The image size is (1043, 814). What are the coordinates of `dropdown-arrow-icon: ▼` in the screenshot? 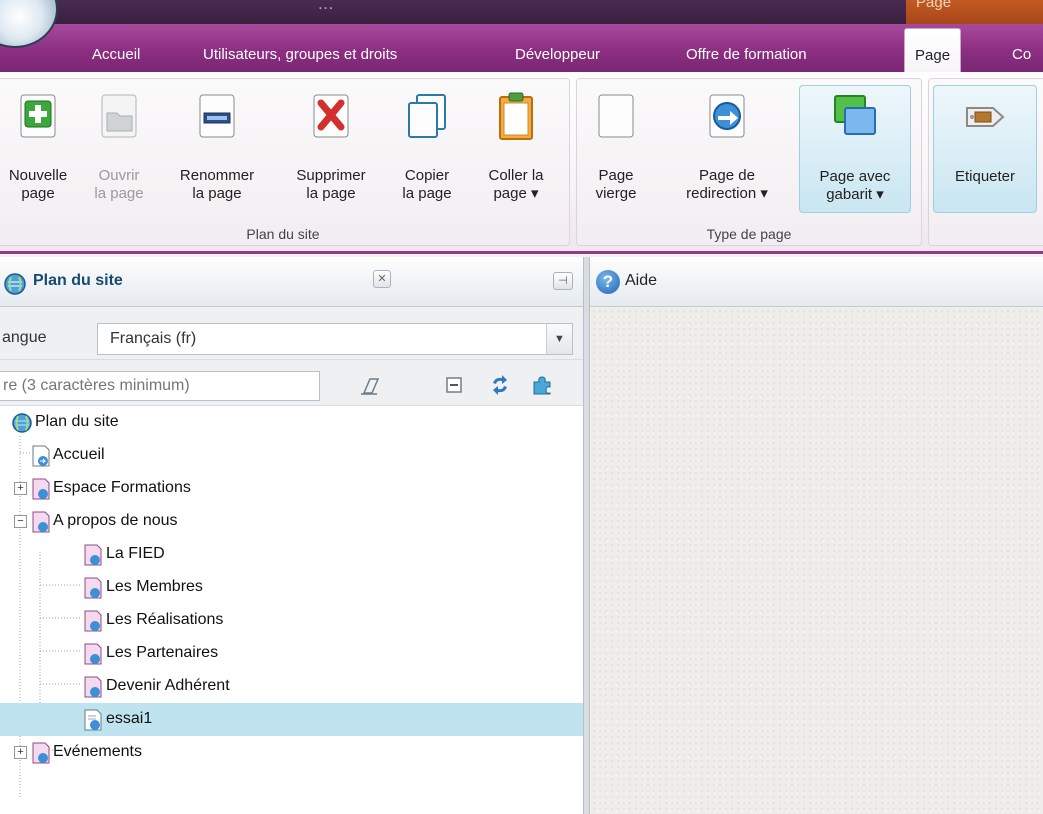 It's located at (559, 339).